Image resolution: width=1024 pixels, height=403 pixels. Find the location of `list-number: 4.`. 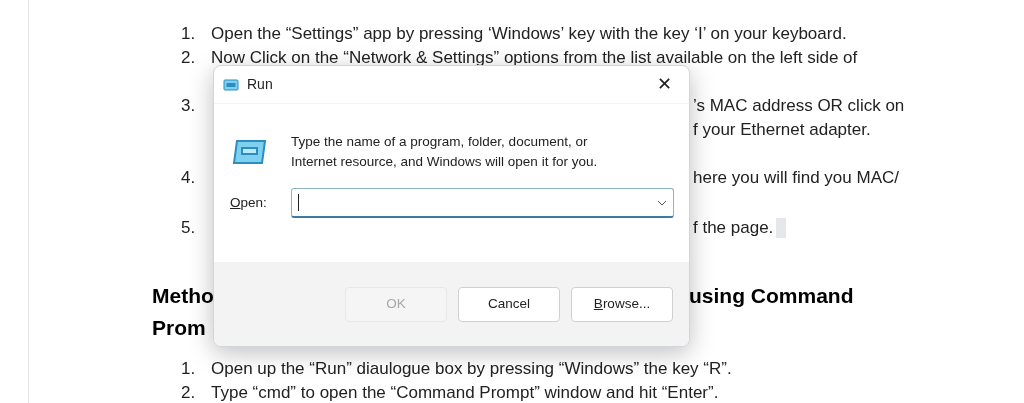

list-number: 4. is located at coordinates (189, 178).